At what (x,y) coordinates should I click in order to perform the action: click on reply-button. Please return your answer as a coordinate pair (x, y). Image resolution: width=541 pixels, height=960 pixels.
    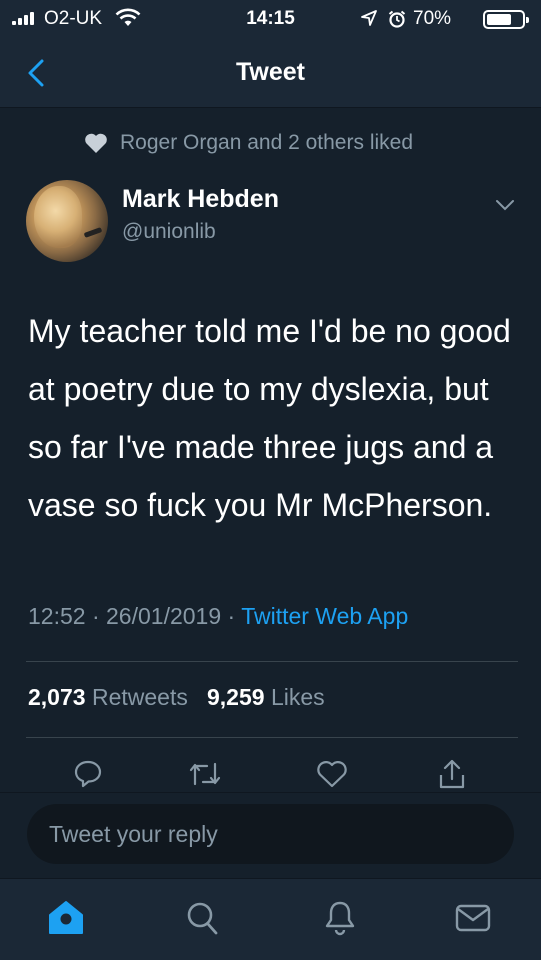
    Looking at the image, I should click on (88, 774).